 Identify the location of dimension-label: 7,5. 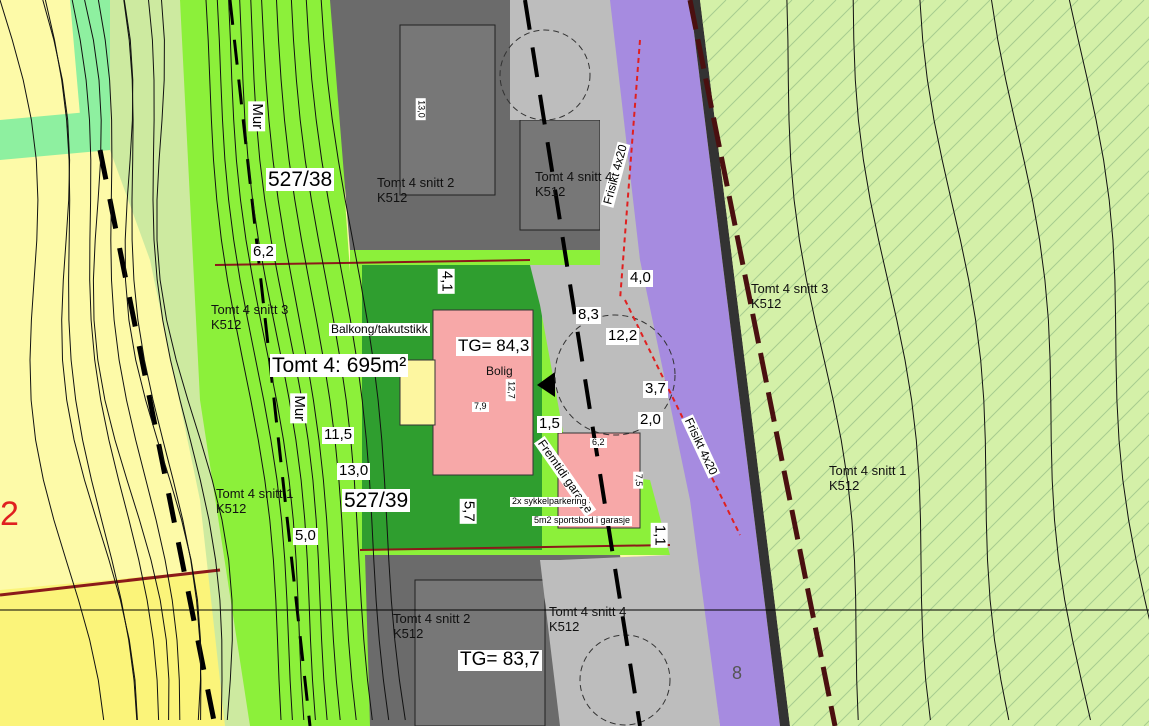
(639, 480).